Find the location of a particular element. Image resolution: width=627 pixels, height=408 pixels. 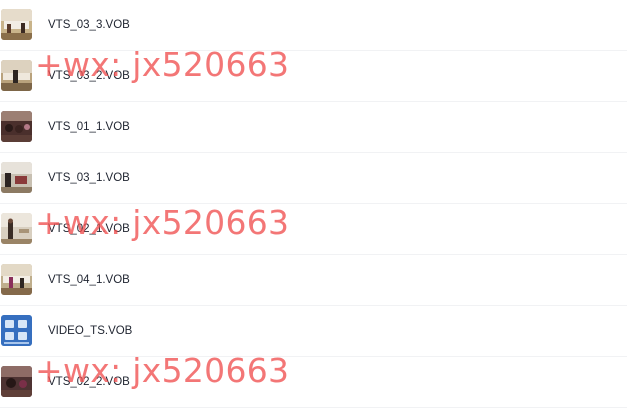

file-name: VTS_03_1.VOB is located at coordinates (89, 178).